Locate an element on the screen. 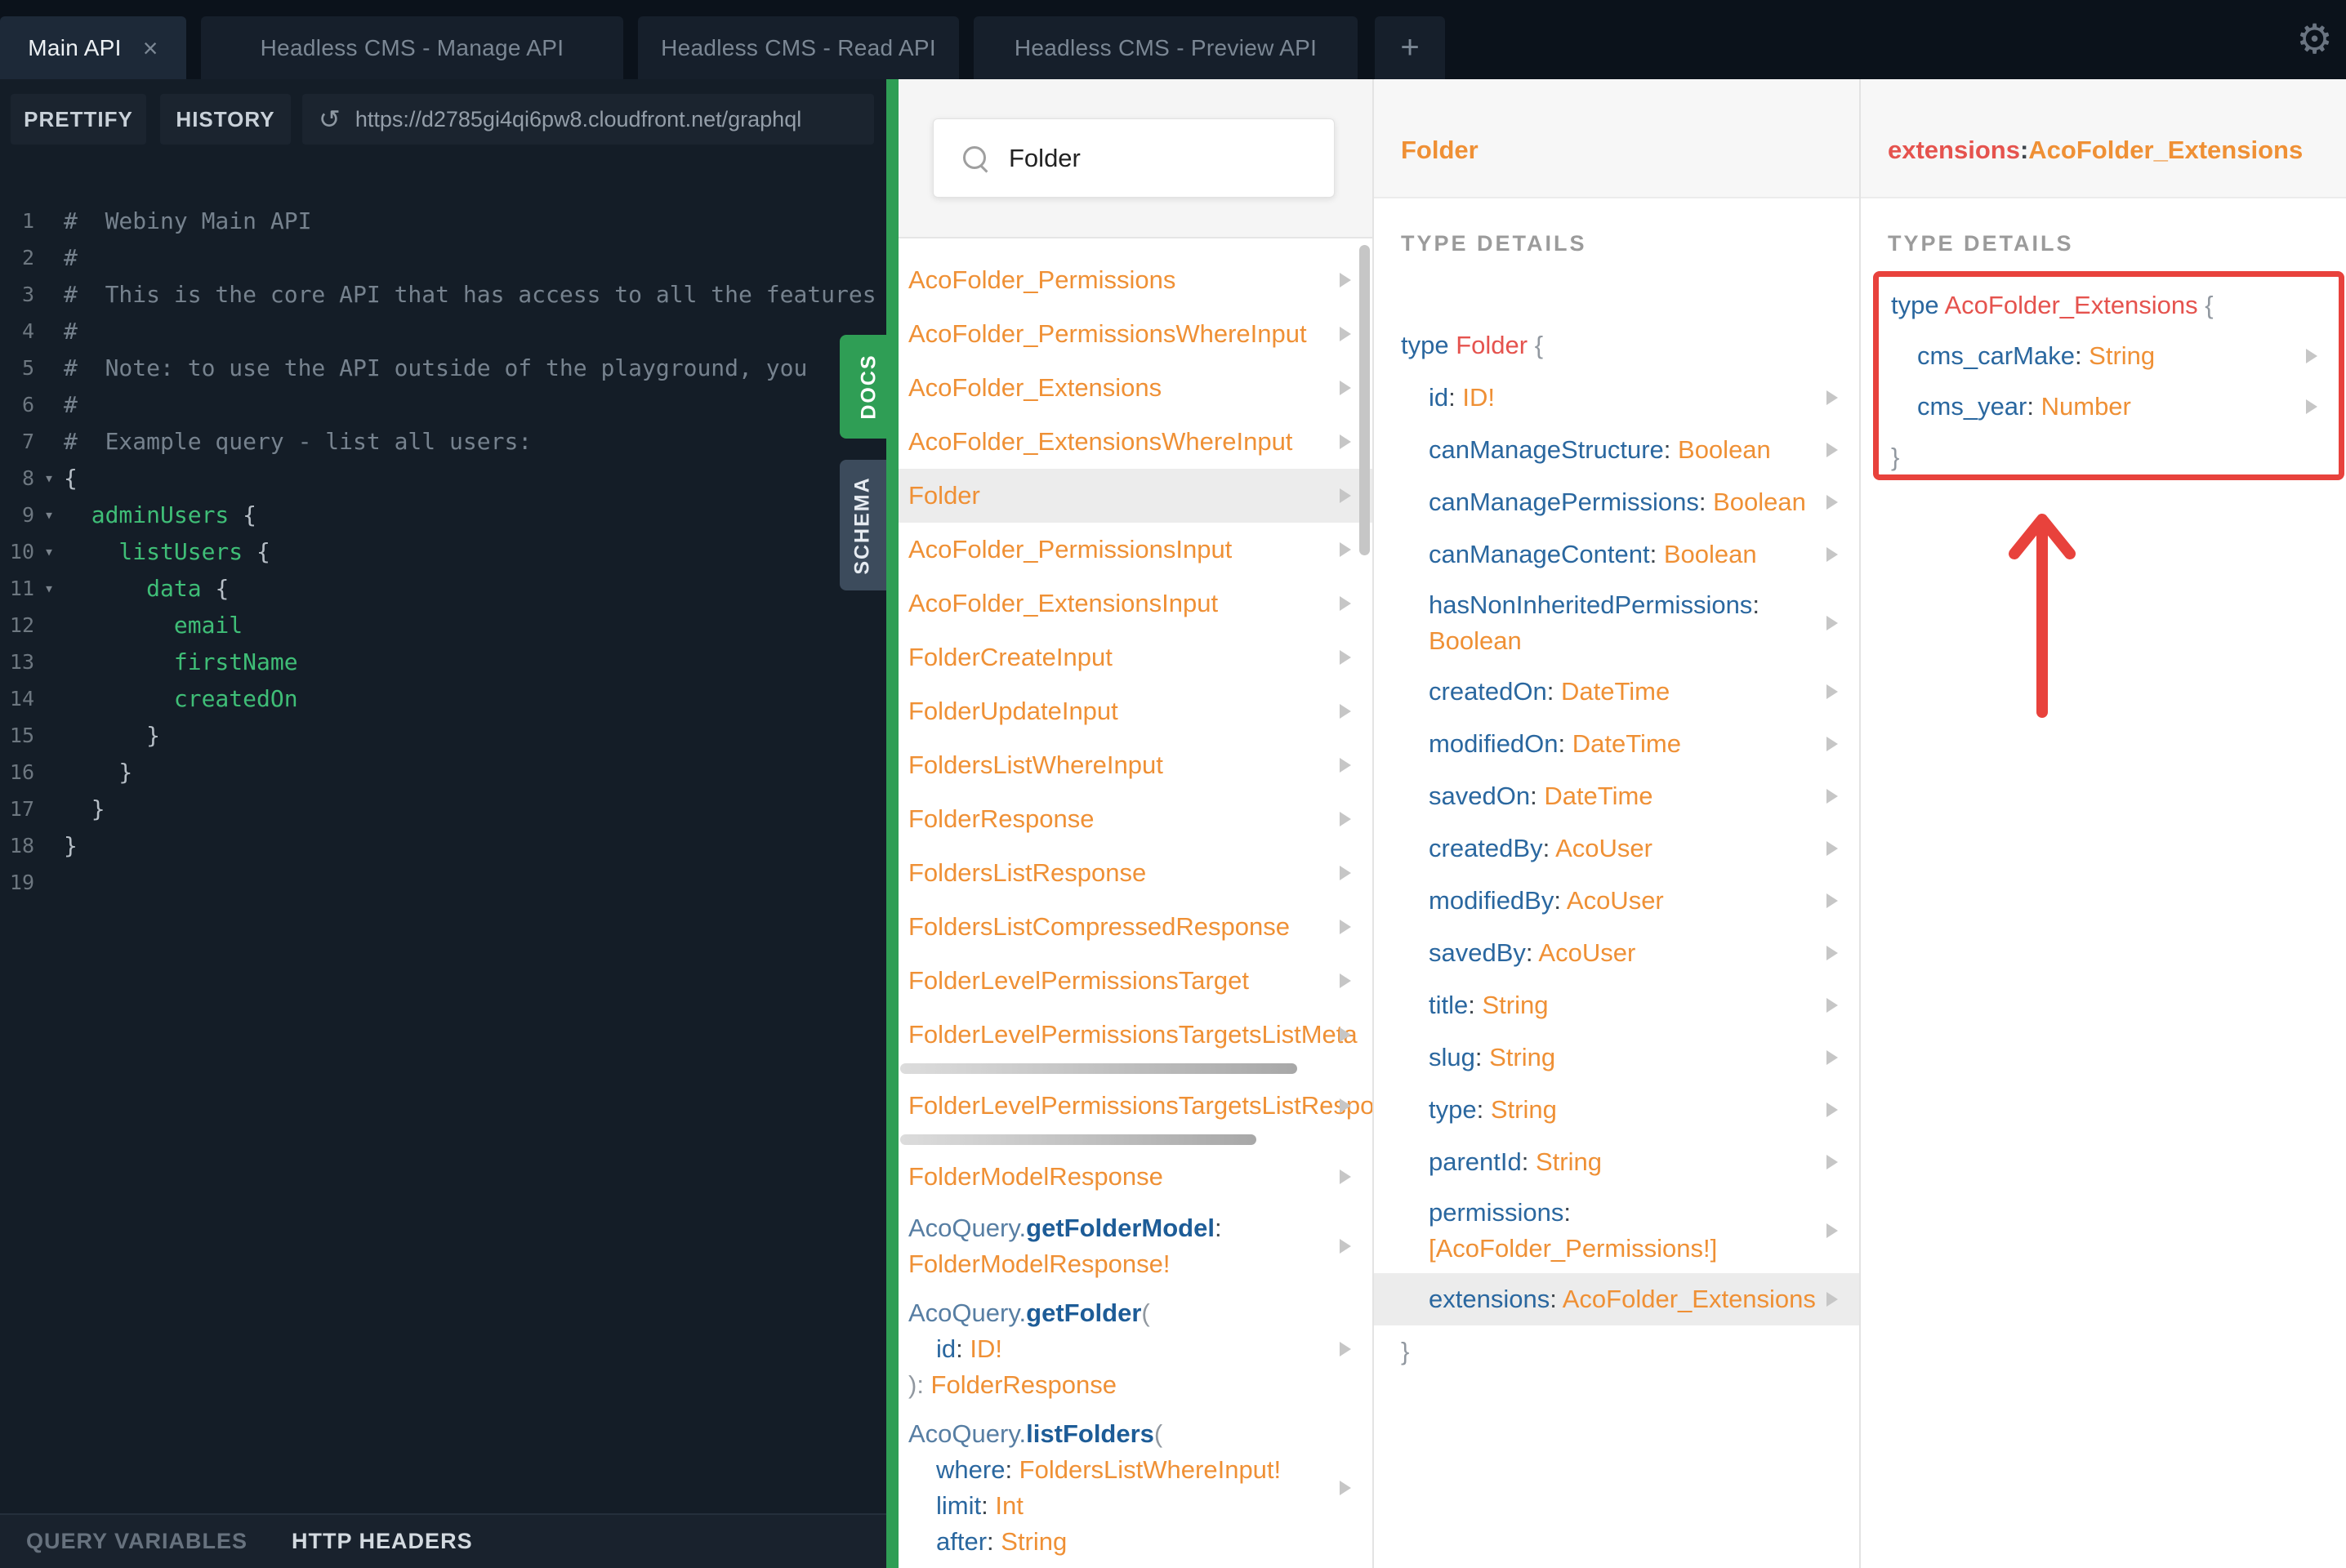 The width and height of the screenshot is (2346, 1568). editor-line: 16 } is located at coordinates (443, 772).